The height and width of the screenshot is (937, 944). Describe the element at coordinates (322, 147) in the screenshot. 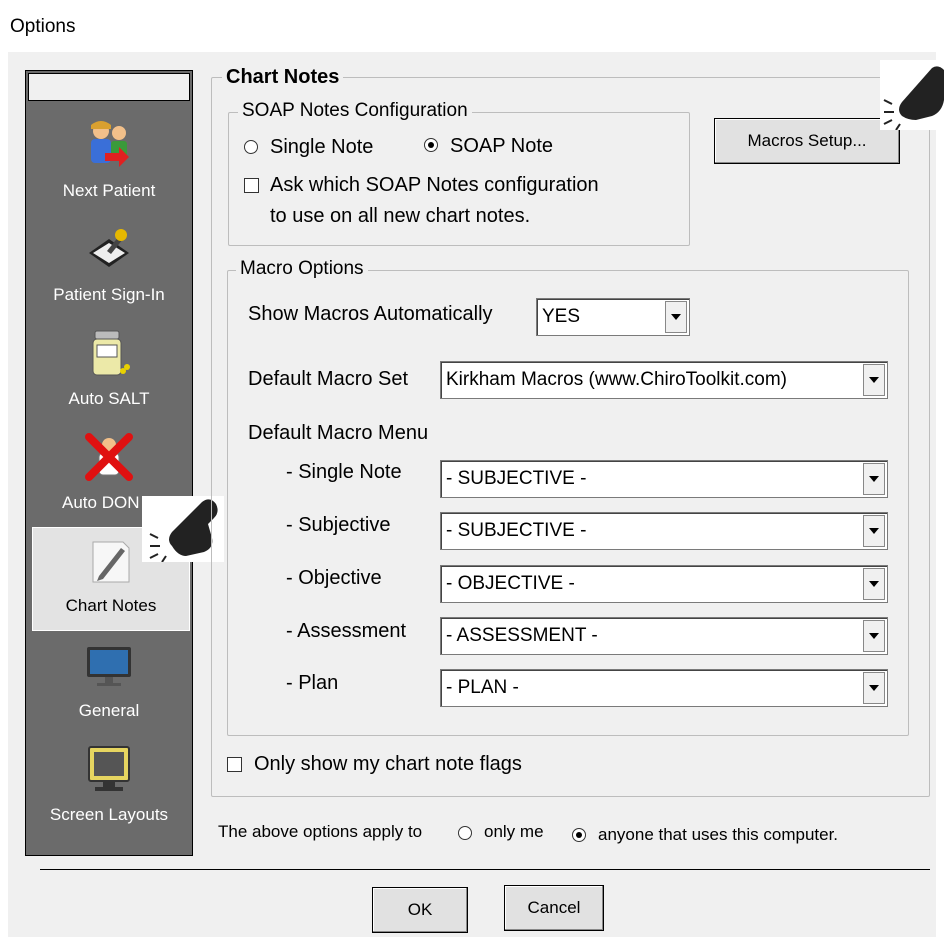

I see `single-note-label: Single Note` at that location.